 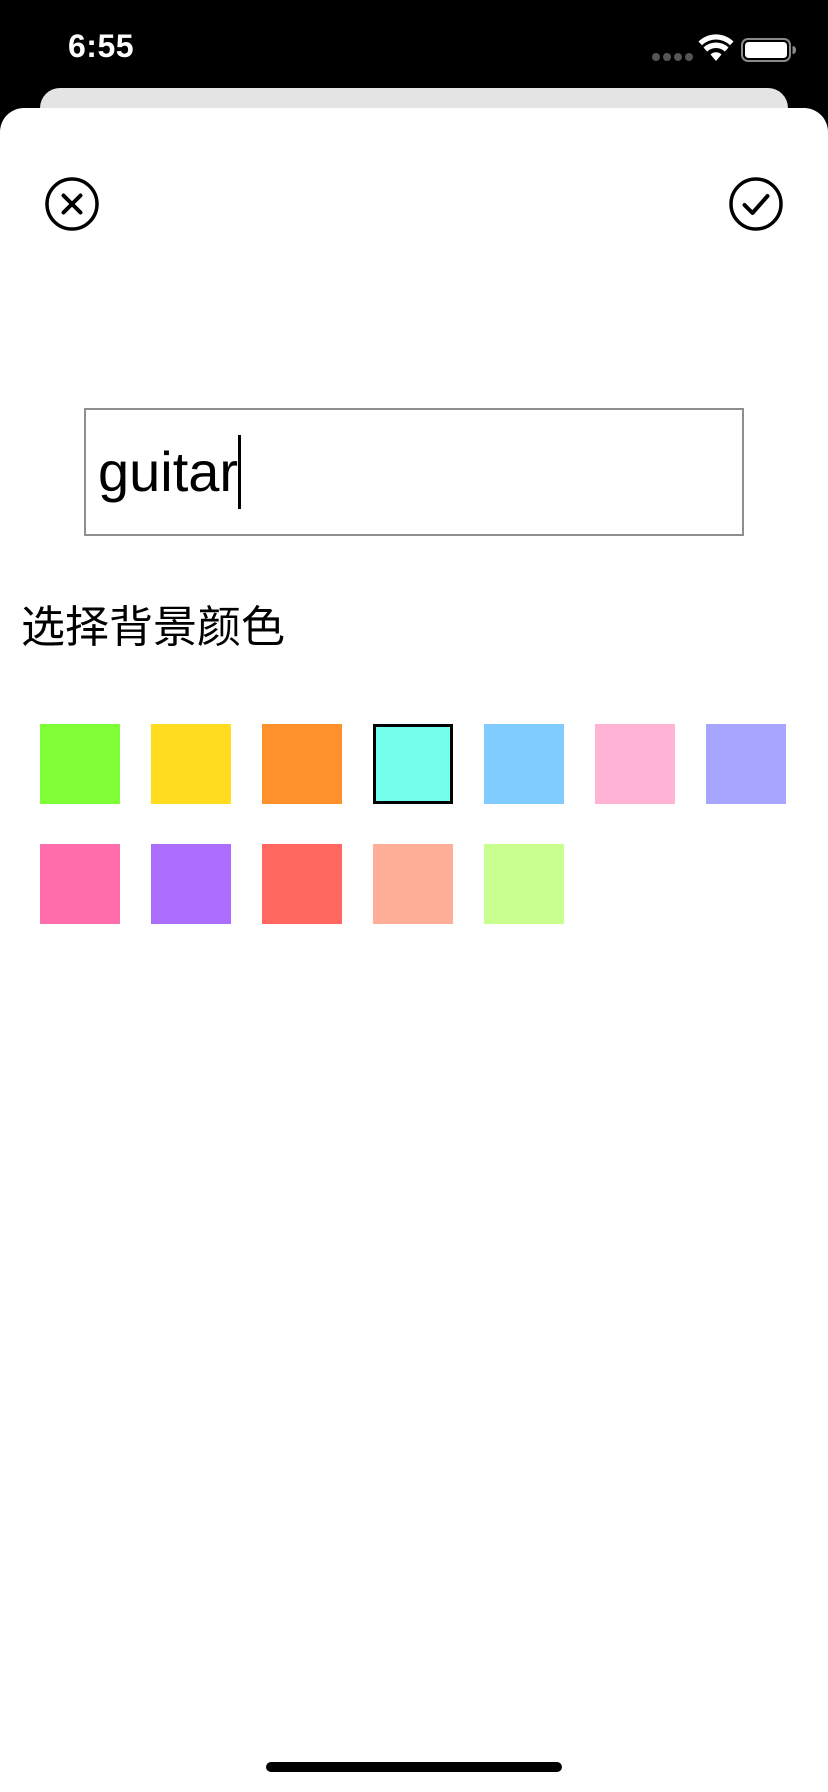 I want to click on checkmark-circle-icon, so click(x=756, y=204).